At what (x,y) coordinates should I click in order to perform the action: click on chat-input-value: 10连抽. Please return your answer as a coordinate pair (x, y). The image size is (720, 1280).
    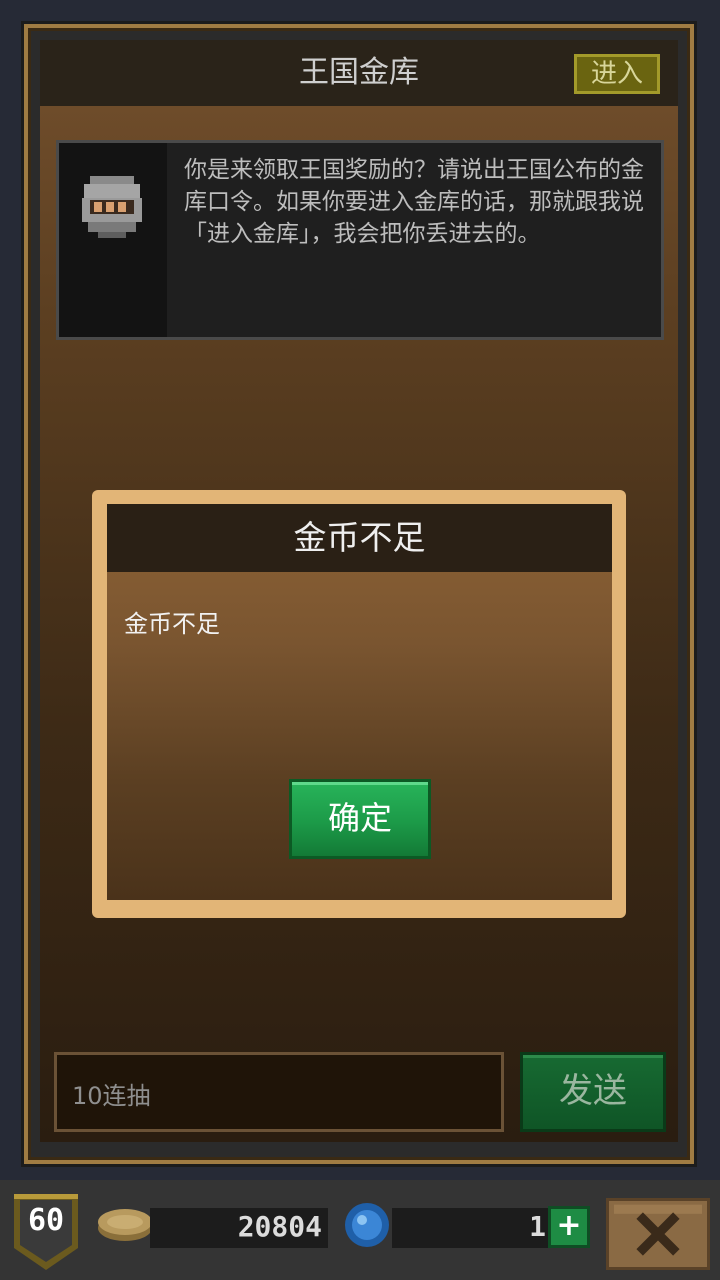
    Looking at the image, I should click on (111, 1096).